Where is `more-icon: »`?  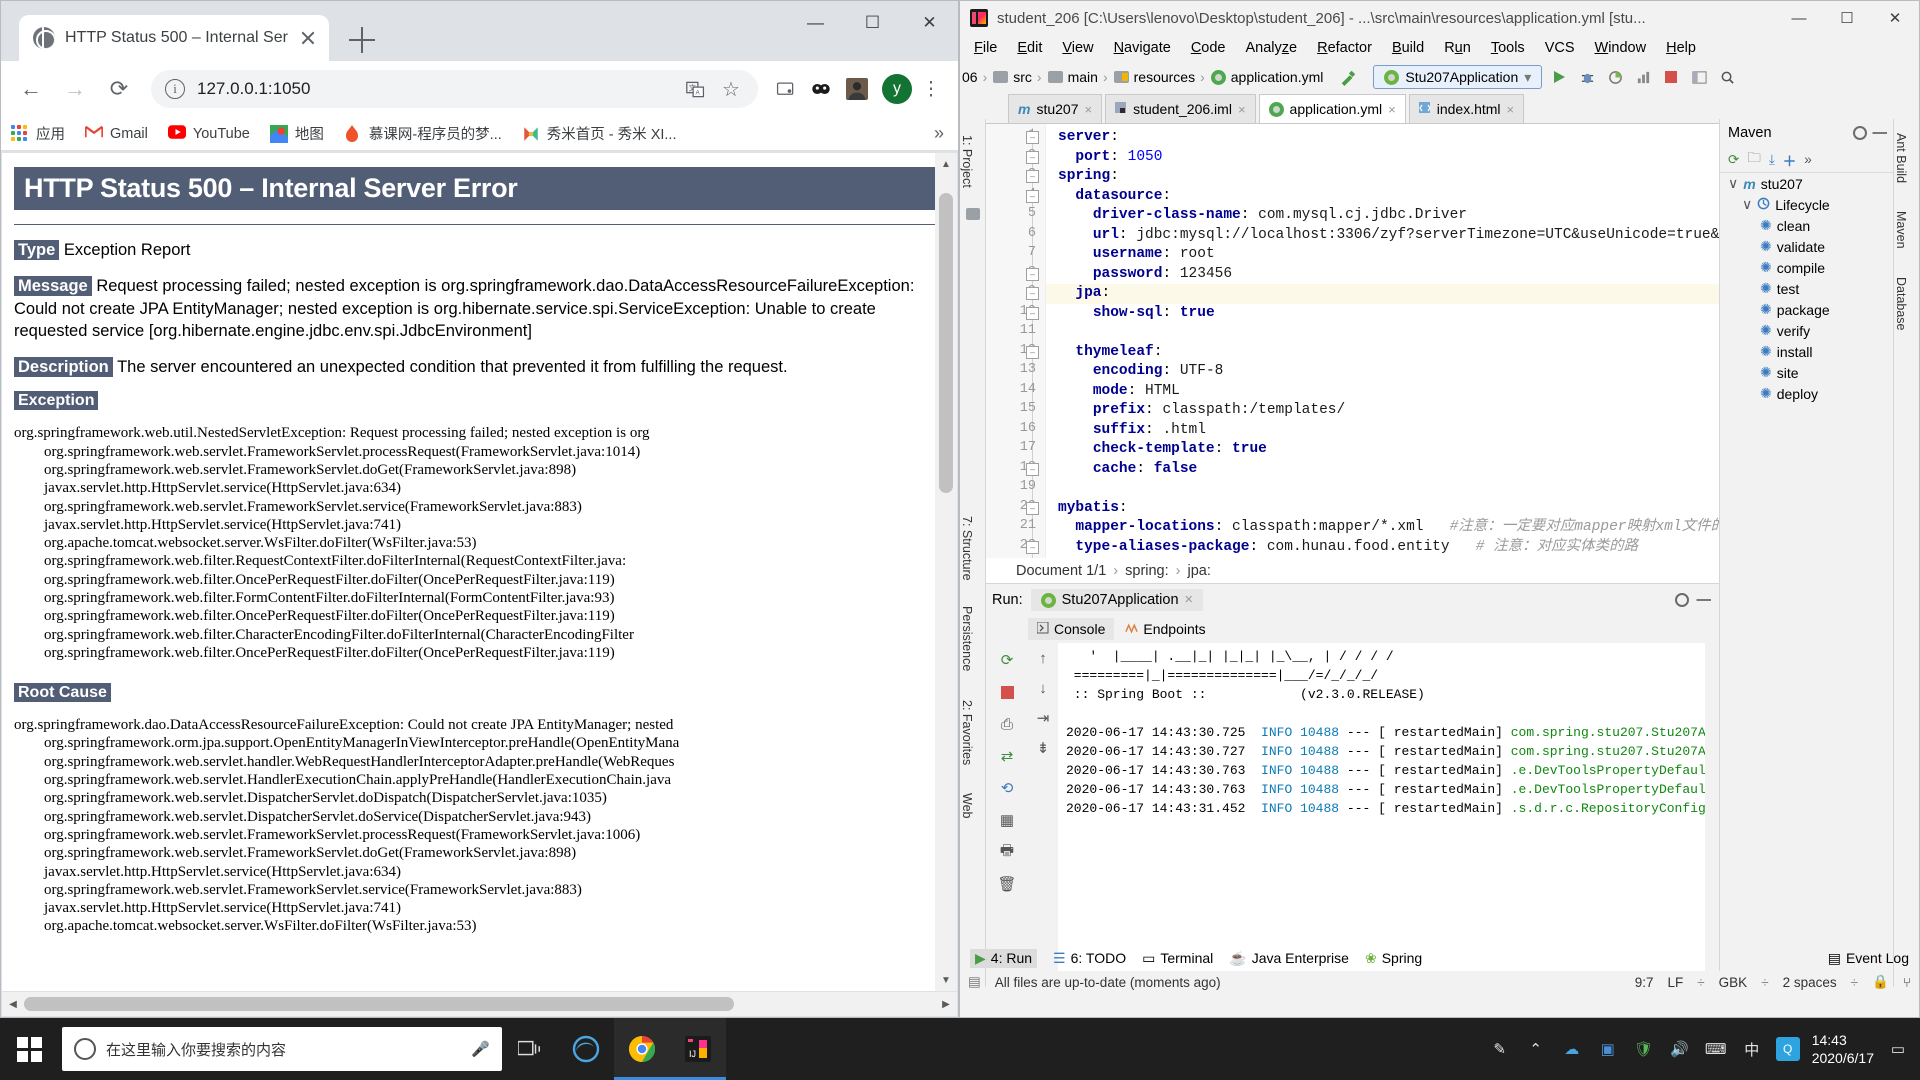
more-icon: » is located at coordinates (1808, 159).